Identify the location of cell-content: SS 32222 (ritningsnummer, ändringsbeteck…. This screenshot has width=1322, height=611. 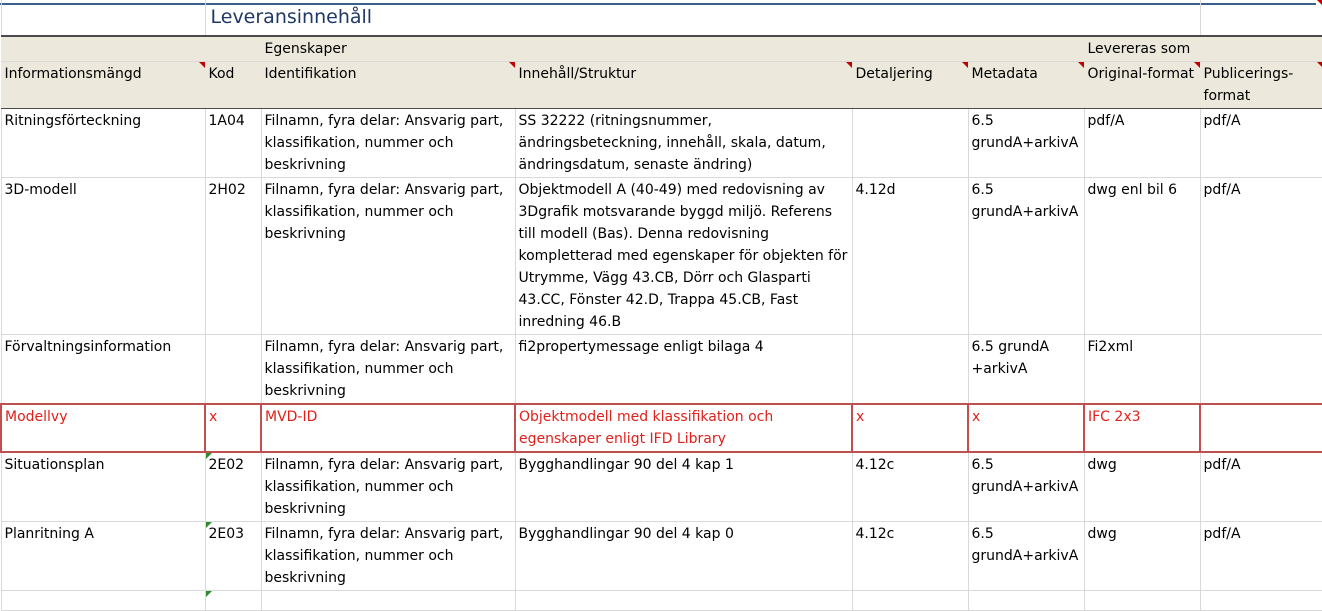
(683, 143).